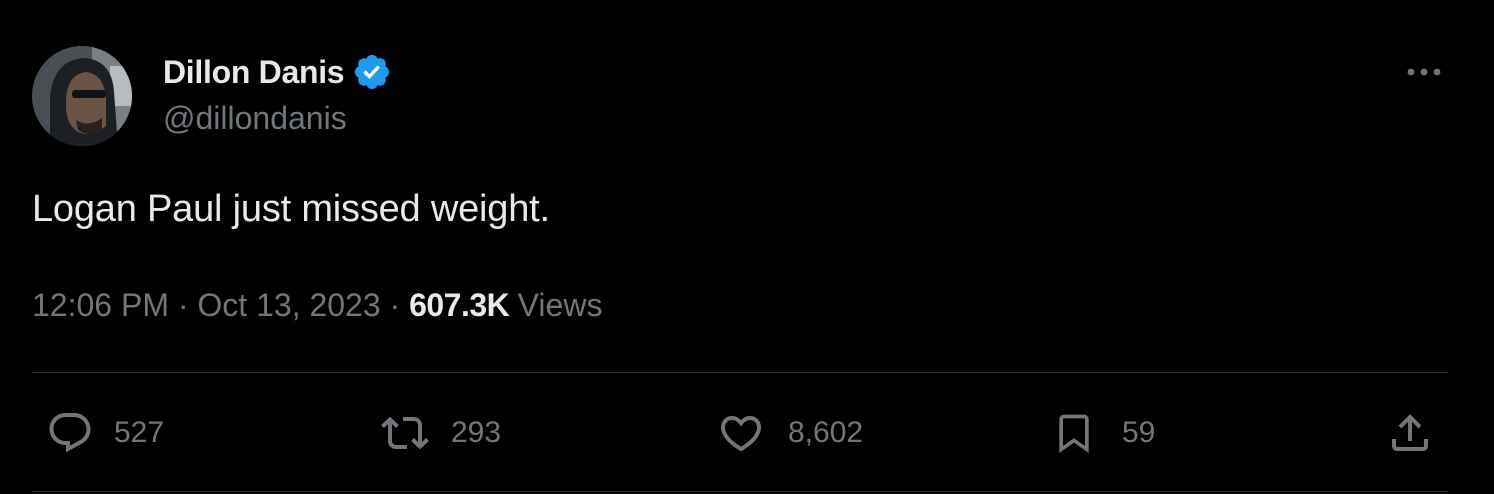 The width and height of the screenshot is (1494, 494). What do you see at coordinates (288, 305) in the screenshot?
I see `tweet-date: Oct 13, 2023` at bounding box center [288, 305].